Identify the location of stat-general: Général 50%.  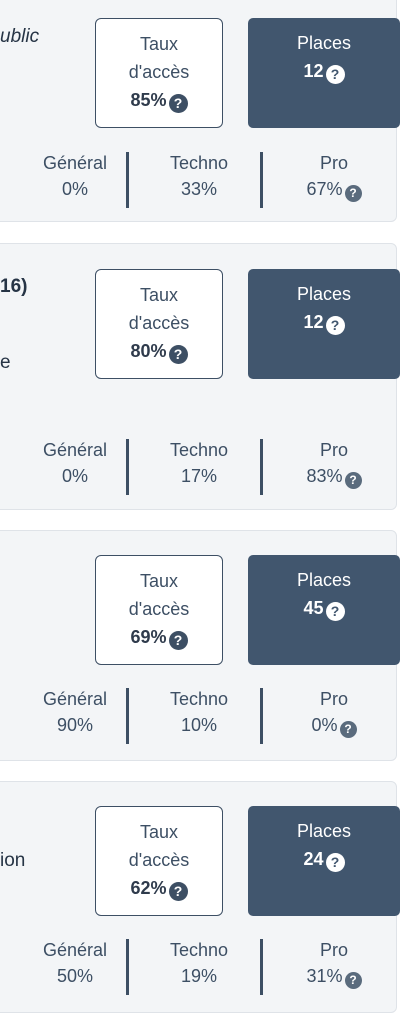
(75, 963).